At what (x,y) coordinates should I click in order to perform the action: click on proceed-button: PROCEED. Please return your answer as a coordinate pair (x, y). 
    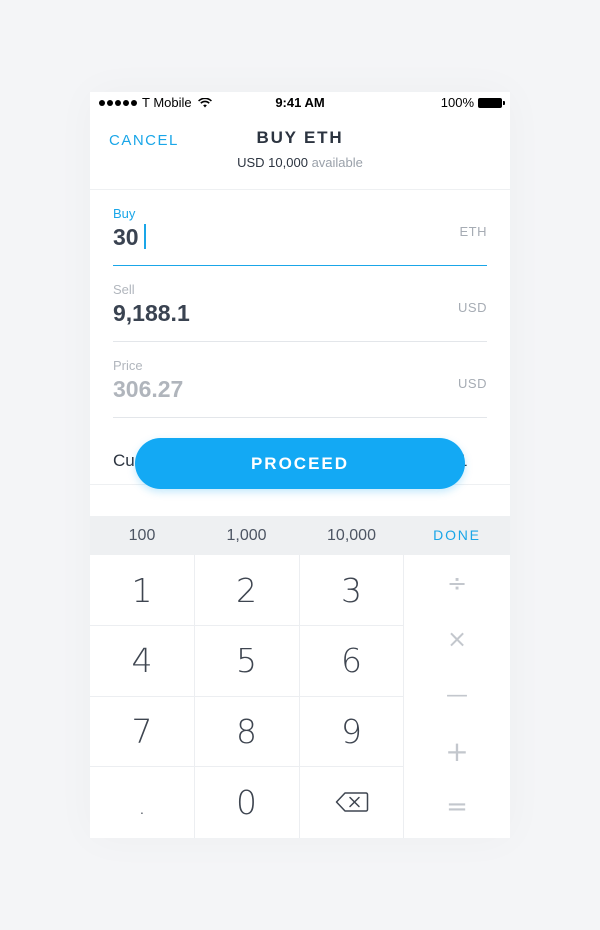
    Looking at the image, I should click on (300, 463).